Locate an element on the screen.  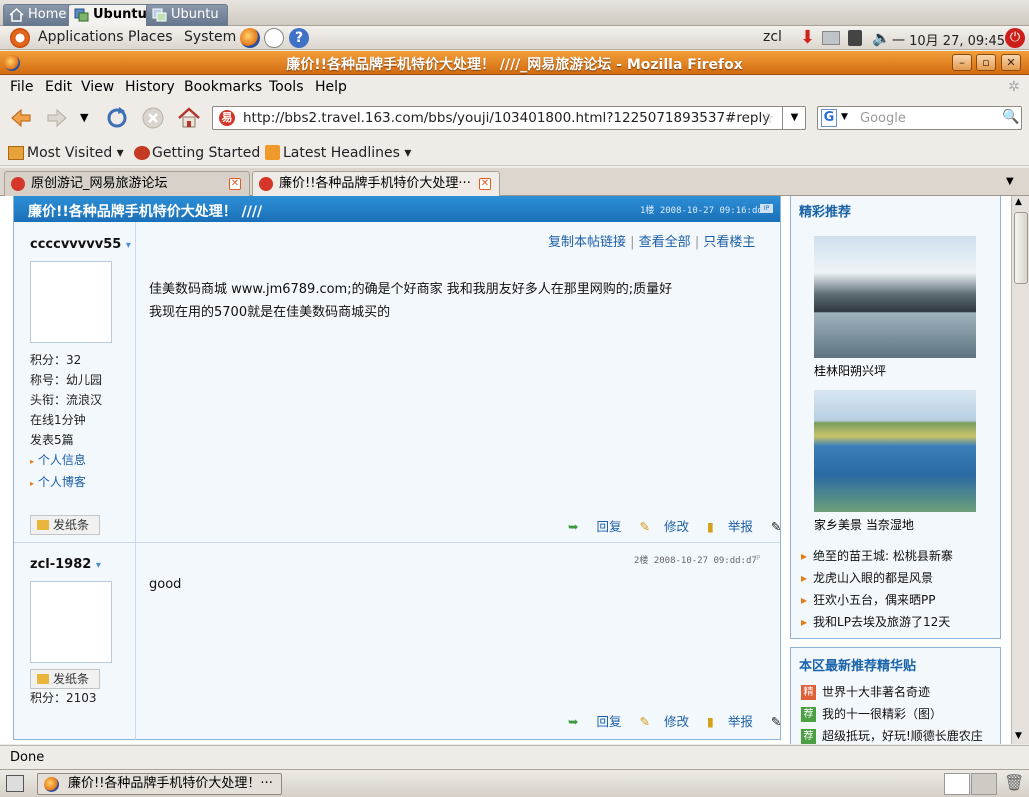
printer-icon is located at coordinates (831, 38).